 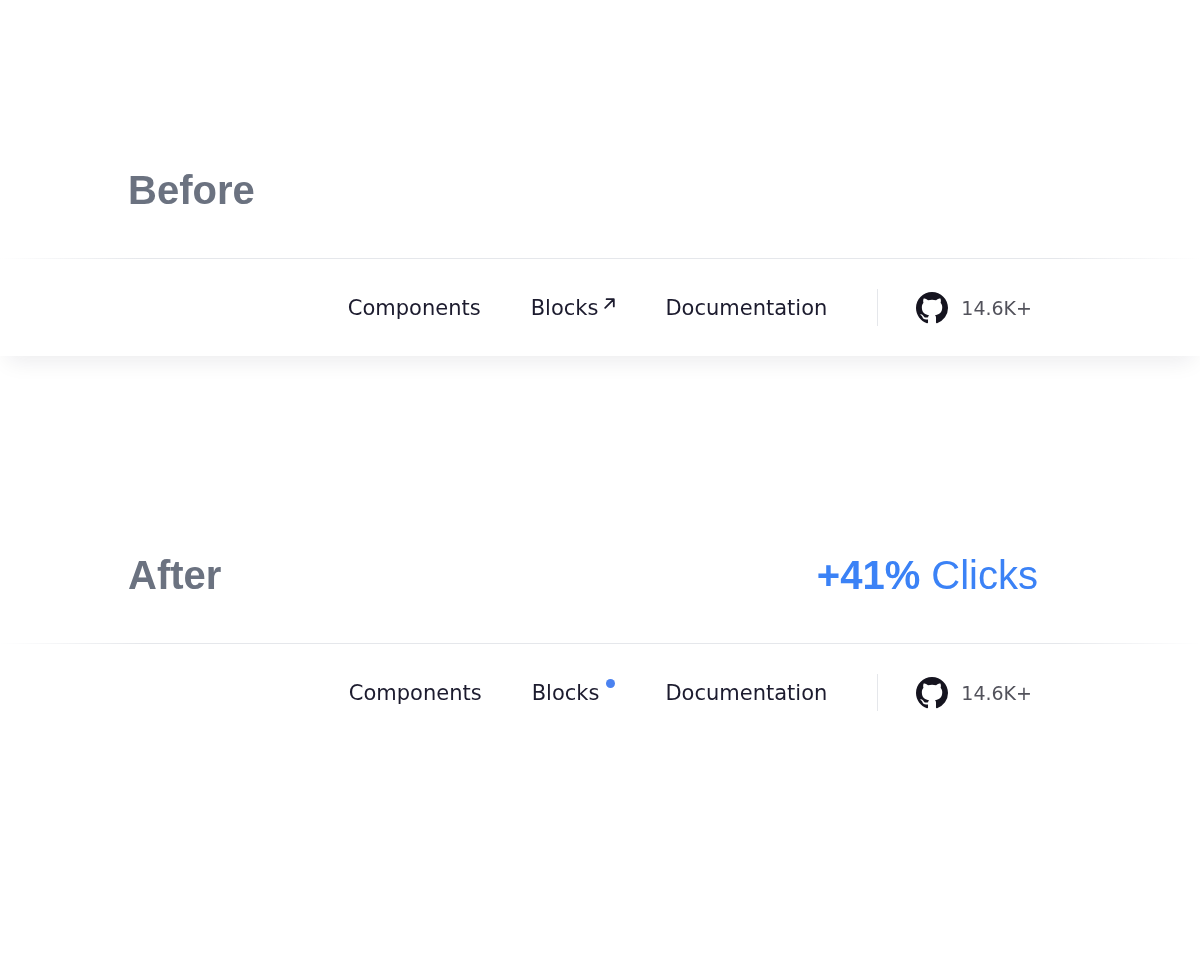 I want to click on section-heading: Before, so click(x=191, y=190).